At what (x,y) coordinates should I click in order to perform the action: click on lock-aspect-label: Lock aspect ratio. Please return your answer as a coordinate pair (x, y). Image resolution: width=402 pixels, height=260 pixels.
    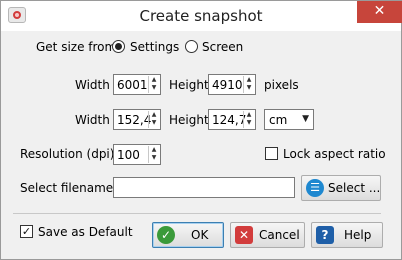
    Looking at the image, I should click on (334, 154).